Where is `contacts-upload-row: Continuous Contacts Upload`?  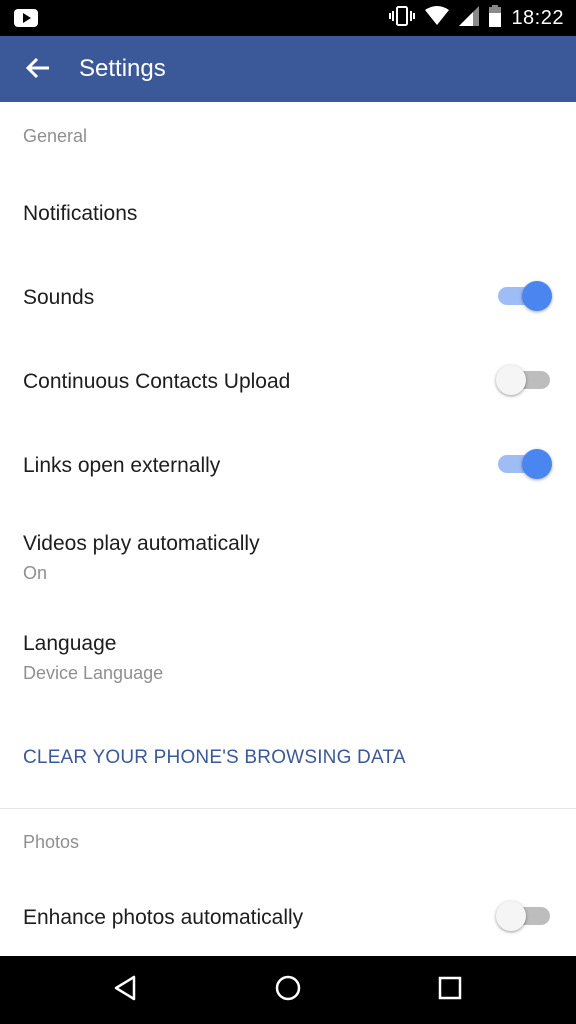
contacts-upload-row: Continuous Contacts Upload is located at coordinates (288, 382).